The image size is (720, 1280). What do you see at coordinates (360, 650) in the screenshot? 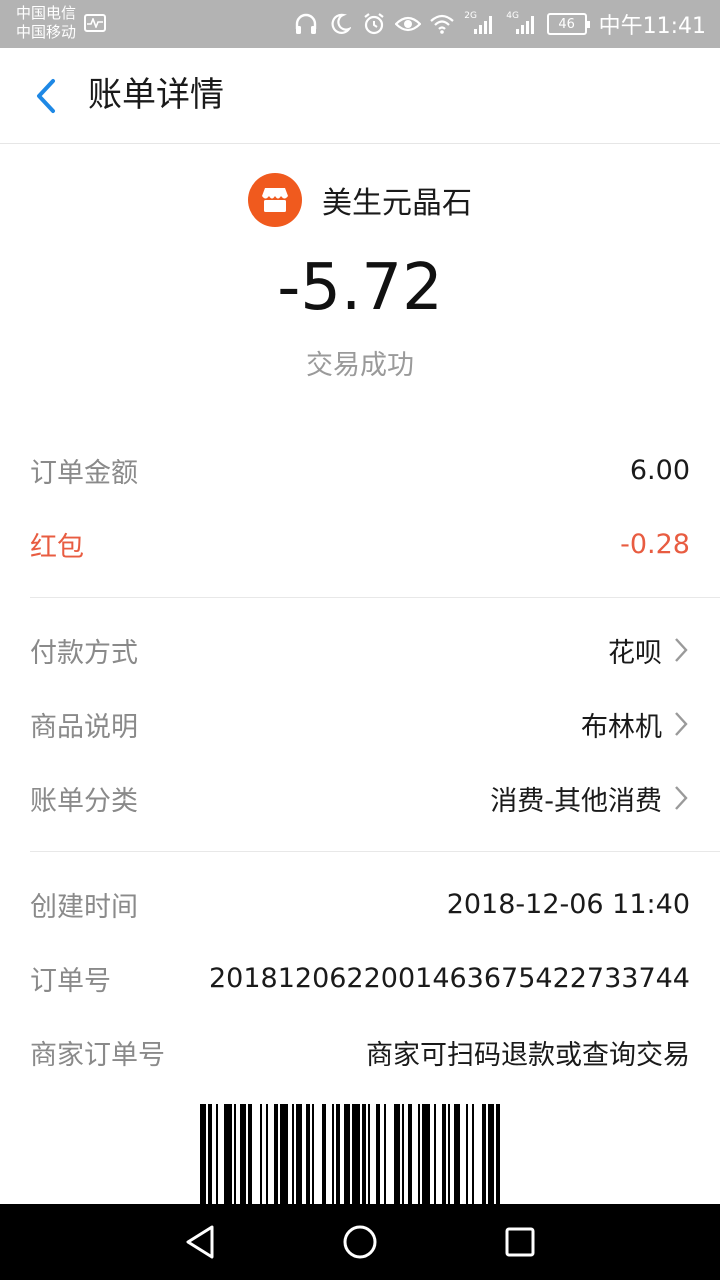
I see `payment-method-row: 付款方式 花呗` at bounding box center [360, 650].